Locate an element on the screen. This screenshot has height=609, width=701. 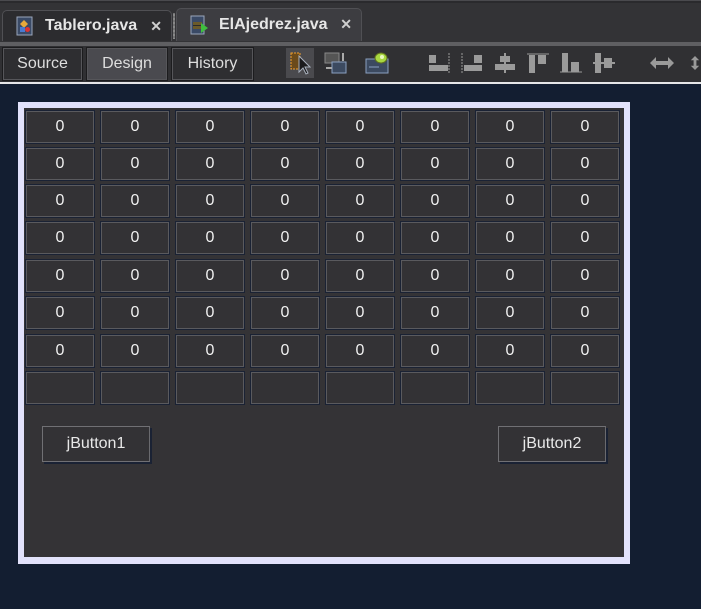
align-bottom-button is located at coordinates (571, 63).